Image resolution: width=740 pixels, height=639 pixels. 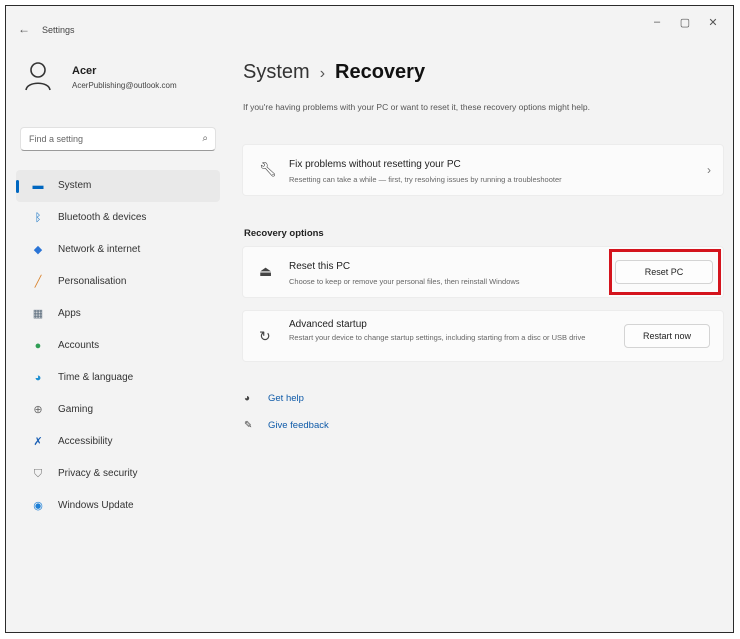 I want to click on search-input: Find a setting ⌕, so click(x=118, y=139).